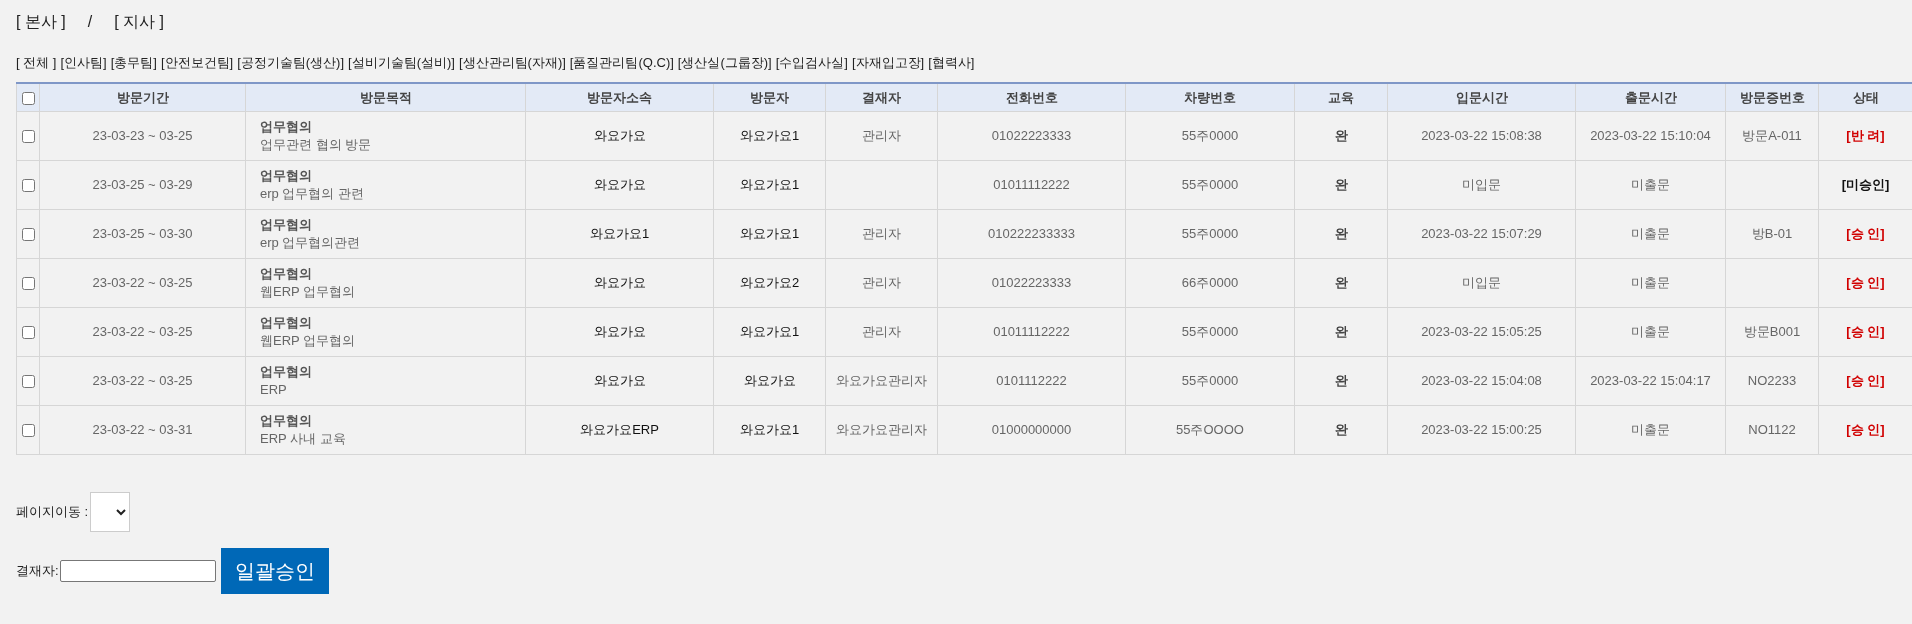 This screenshot has height=624, width=1912. Describe the element at coordinates (1650, 135) in the screenshot. I see `table-cell: 2023-03-22 15:10:04` at that location.